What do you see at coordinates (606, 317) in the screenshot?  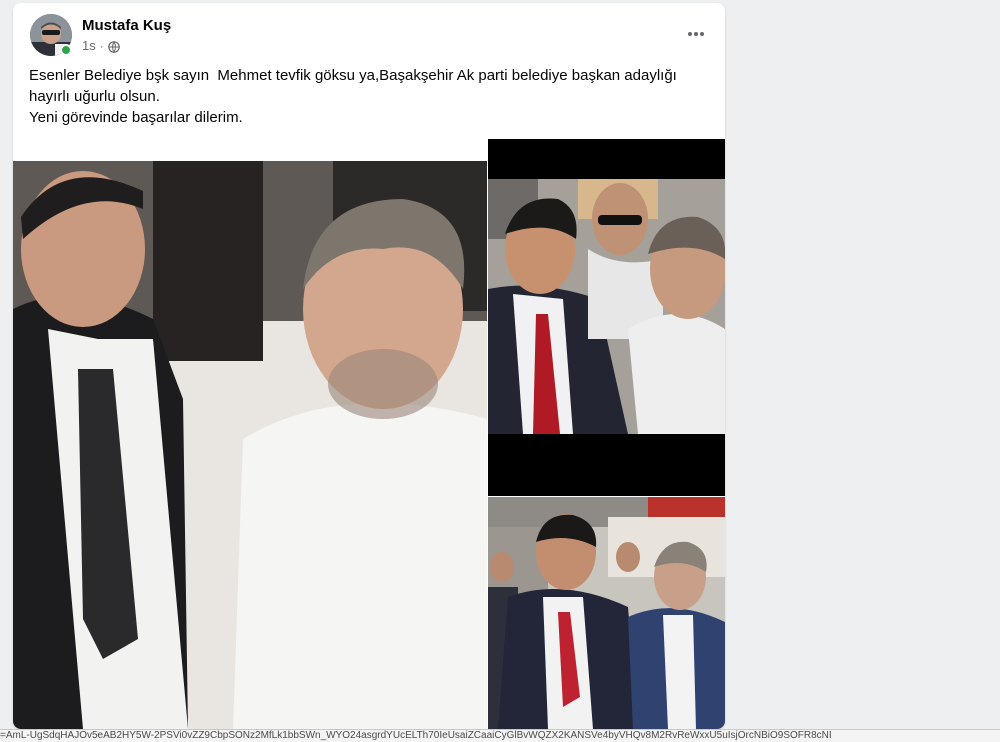 I see `photo-top-right` at bounding box center [606, 317].